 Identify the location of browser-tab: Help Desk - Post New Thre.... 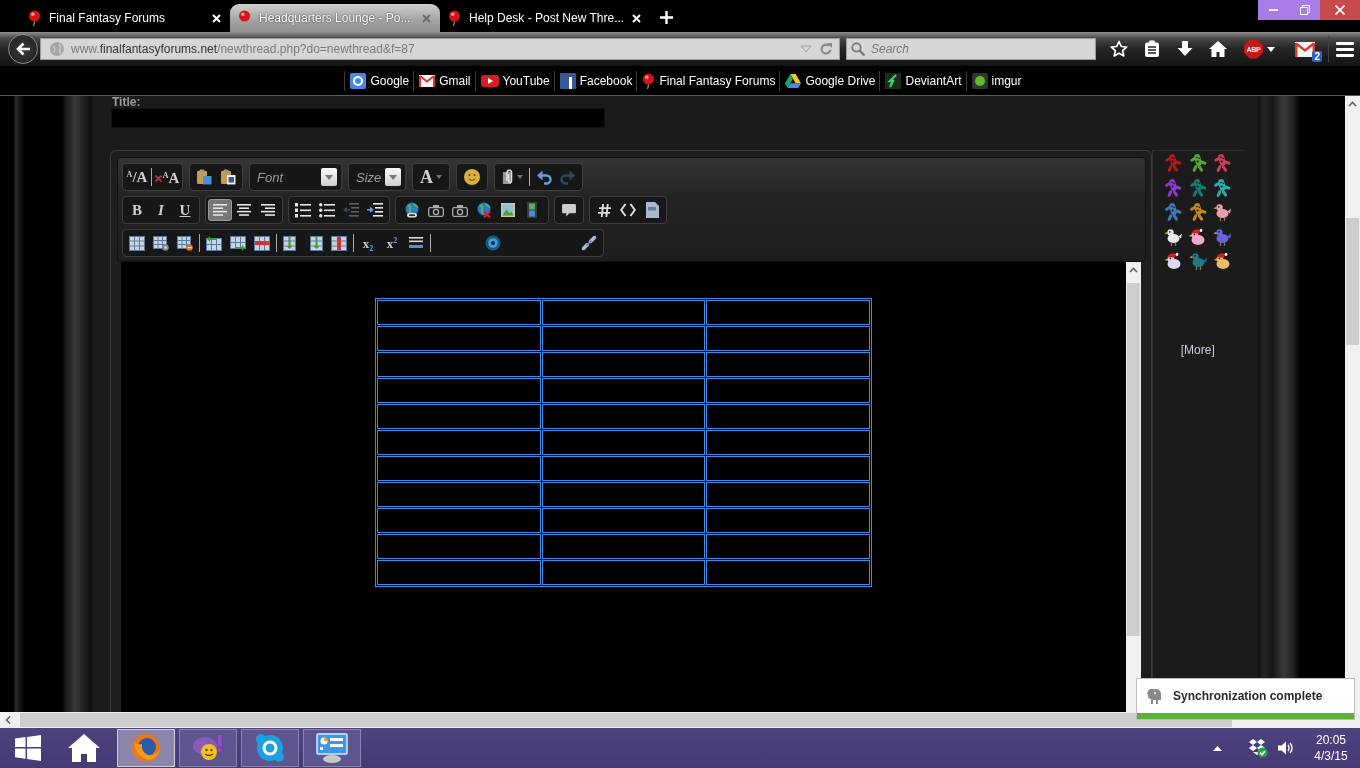
(545, 18).